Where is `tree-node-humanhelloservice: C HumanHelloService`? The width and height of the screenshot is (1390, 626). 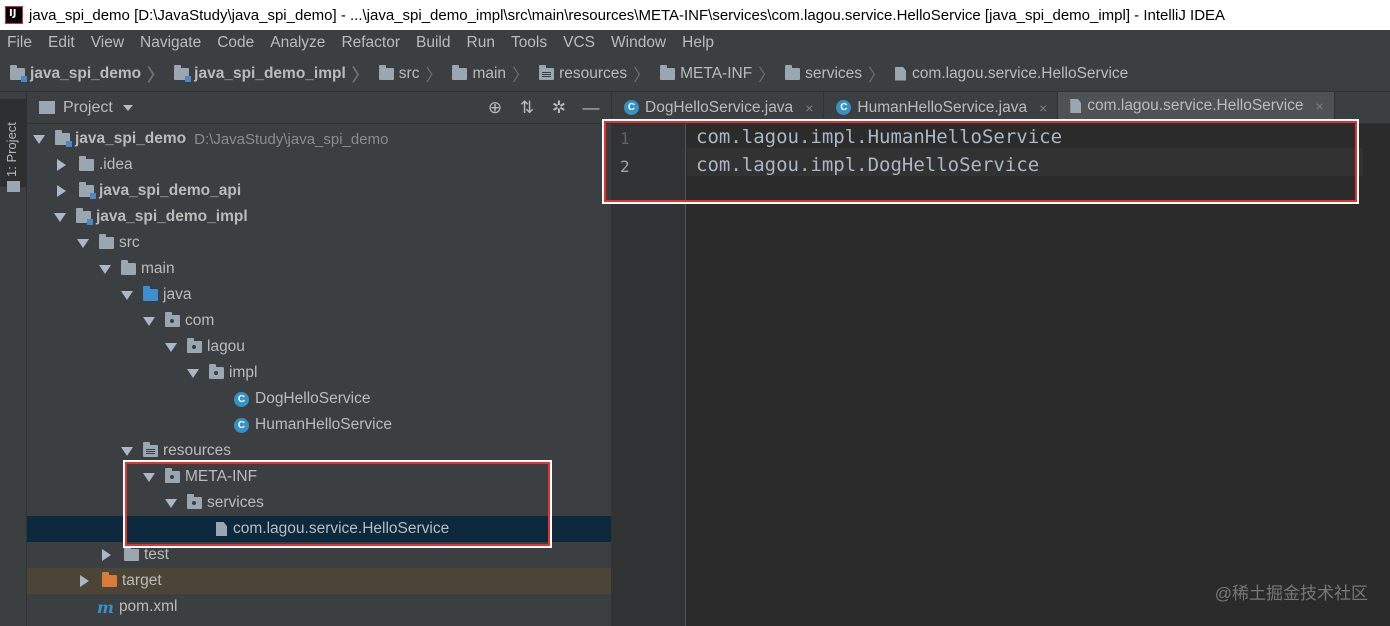 tree-node-humanhelloservice: C HumanHelloService is located at coordinates (319, 425).